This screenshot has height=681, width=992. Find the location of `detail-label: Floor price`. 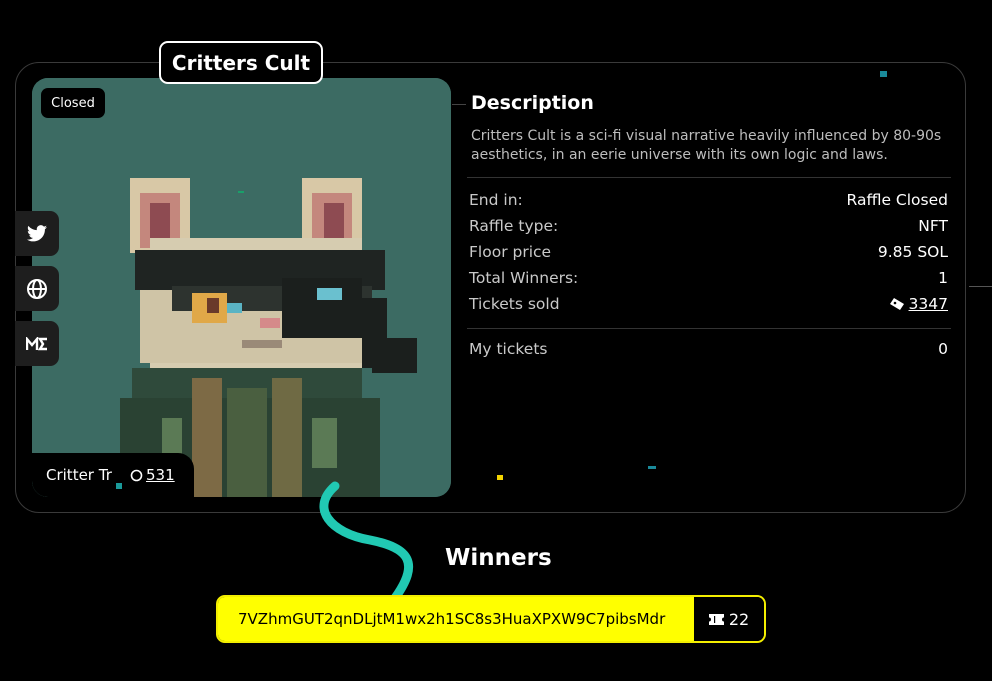

detail-label: Floor price is located at coordinates (510, 252).